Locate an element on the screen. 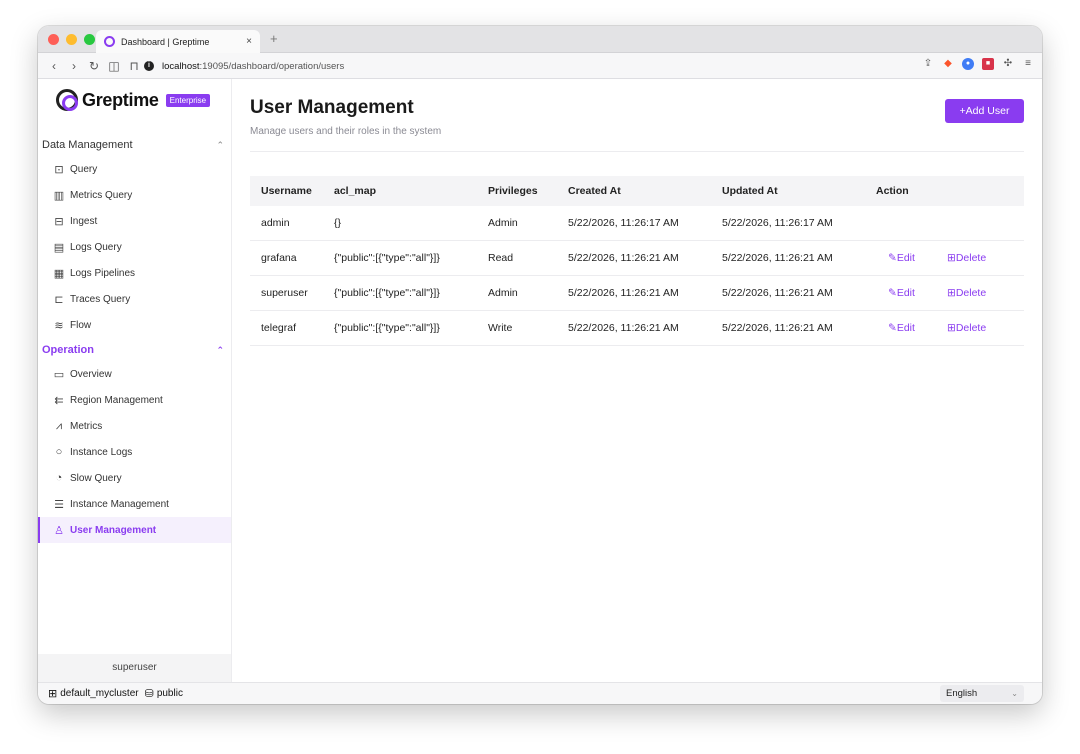 Image resolution: width=1080 pixels, height=754 pixels. cell-privileges: Read is located at coordinates (501, 258).